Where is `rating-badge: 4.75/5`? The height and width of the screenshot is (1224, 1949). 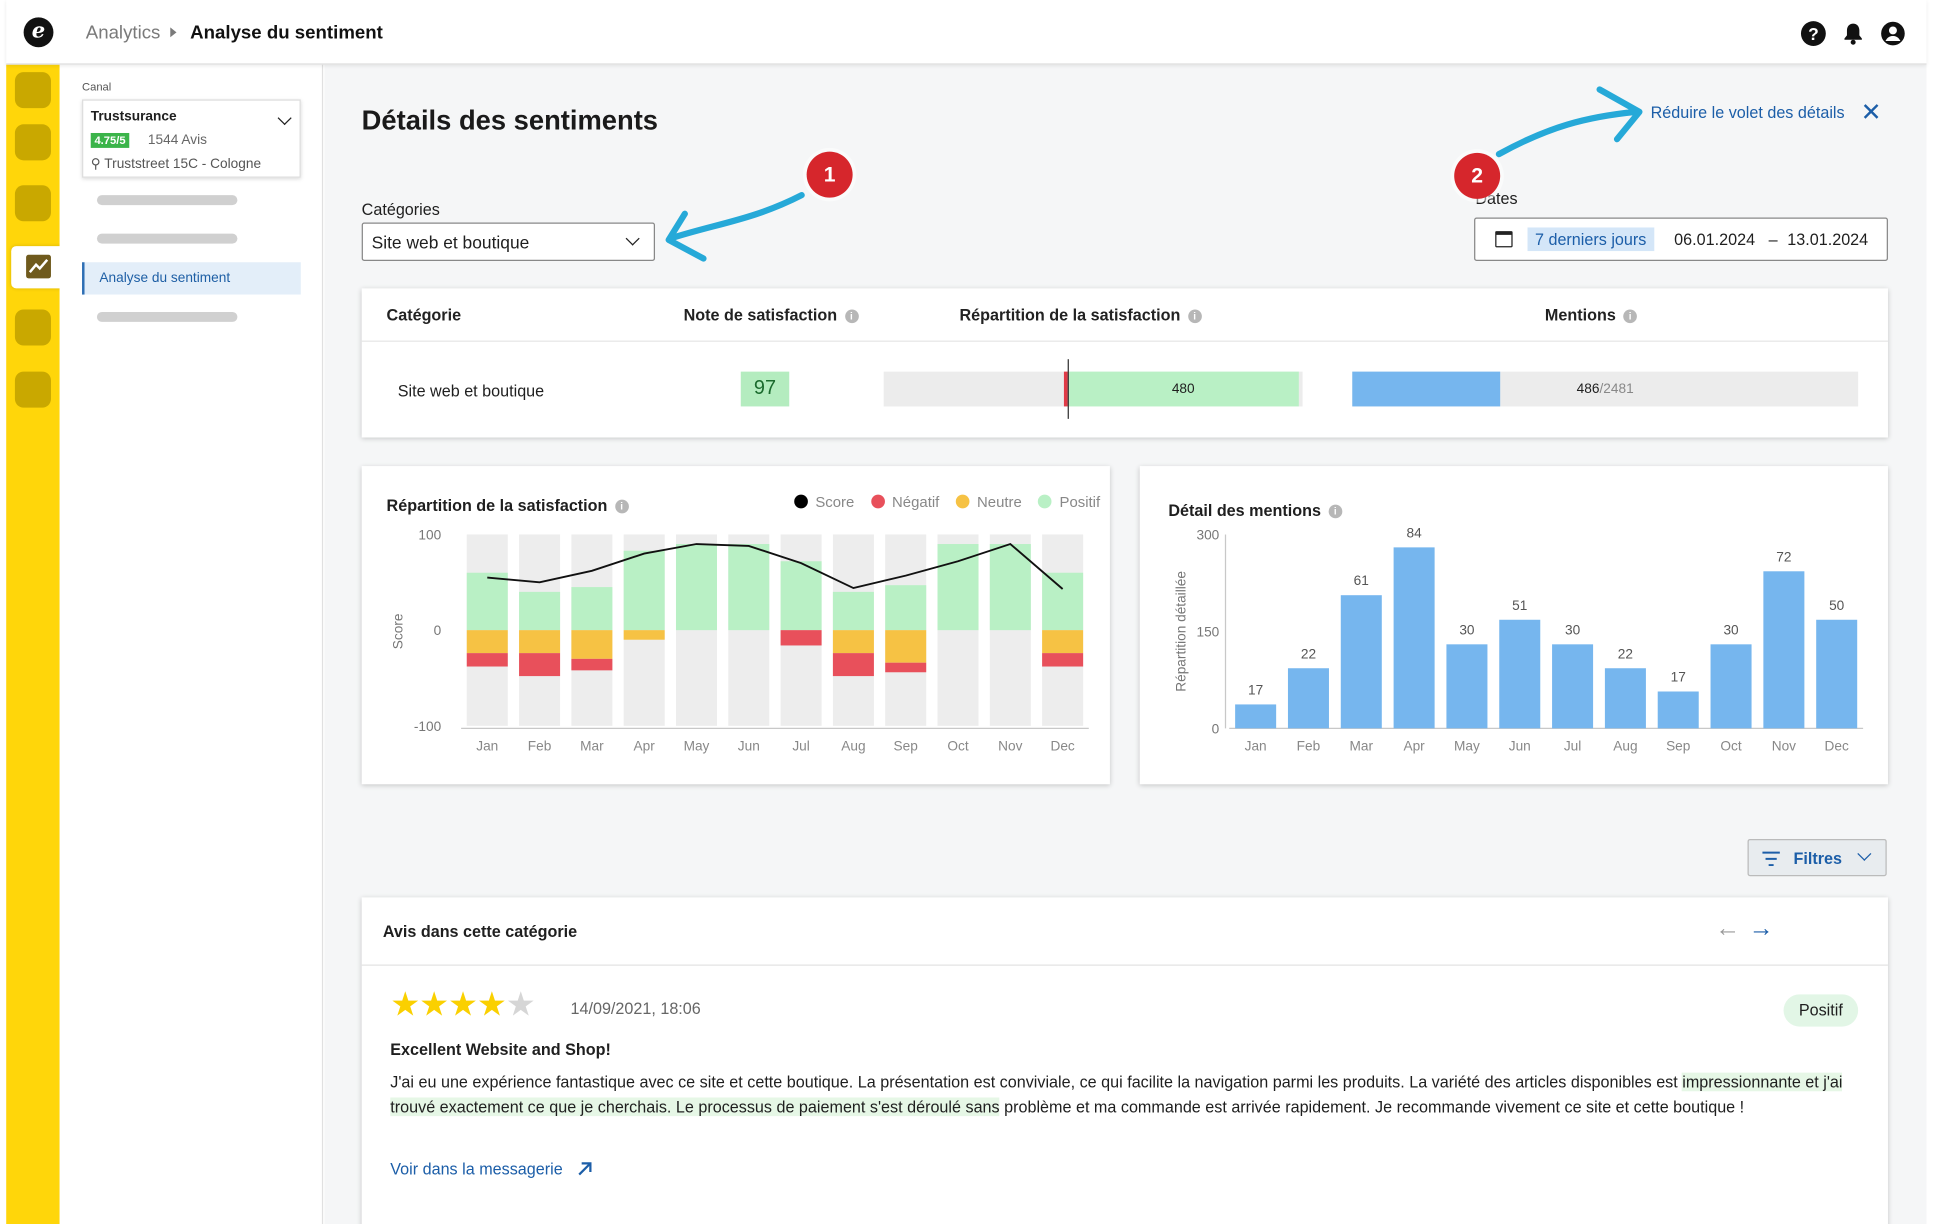 rating-badge: 4.75/5 is located at coordinates (110, 140).